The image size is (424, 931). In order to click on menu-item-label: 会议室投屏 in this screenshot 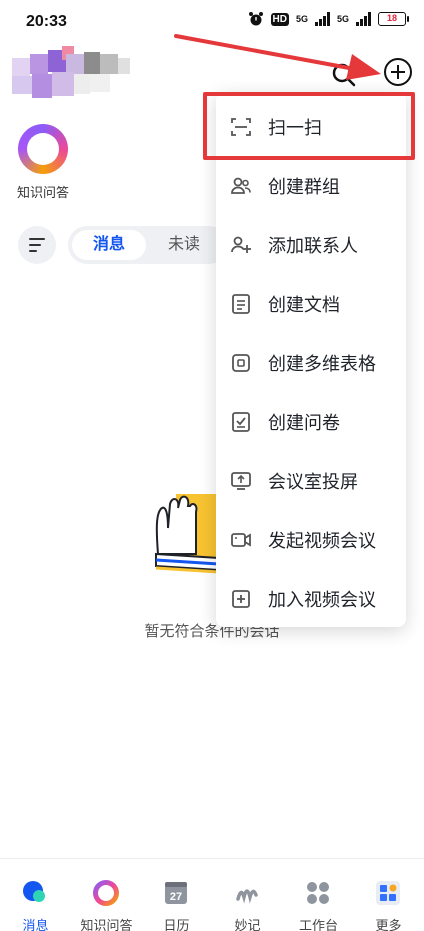, I will do `click(313, 481)`.